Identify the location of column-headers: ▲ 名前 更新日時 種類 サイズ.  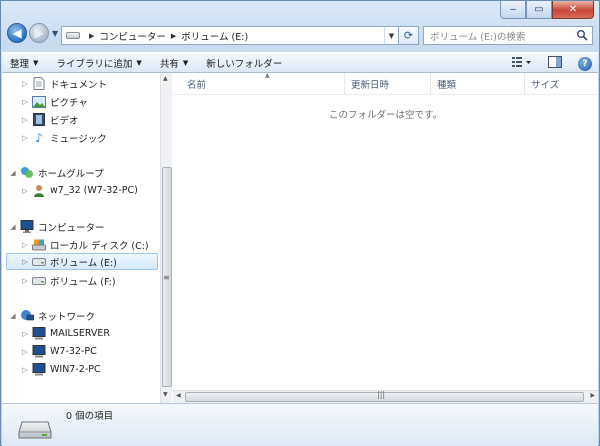
(385, 83).